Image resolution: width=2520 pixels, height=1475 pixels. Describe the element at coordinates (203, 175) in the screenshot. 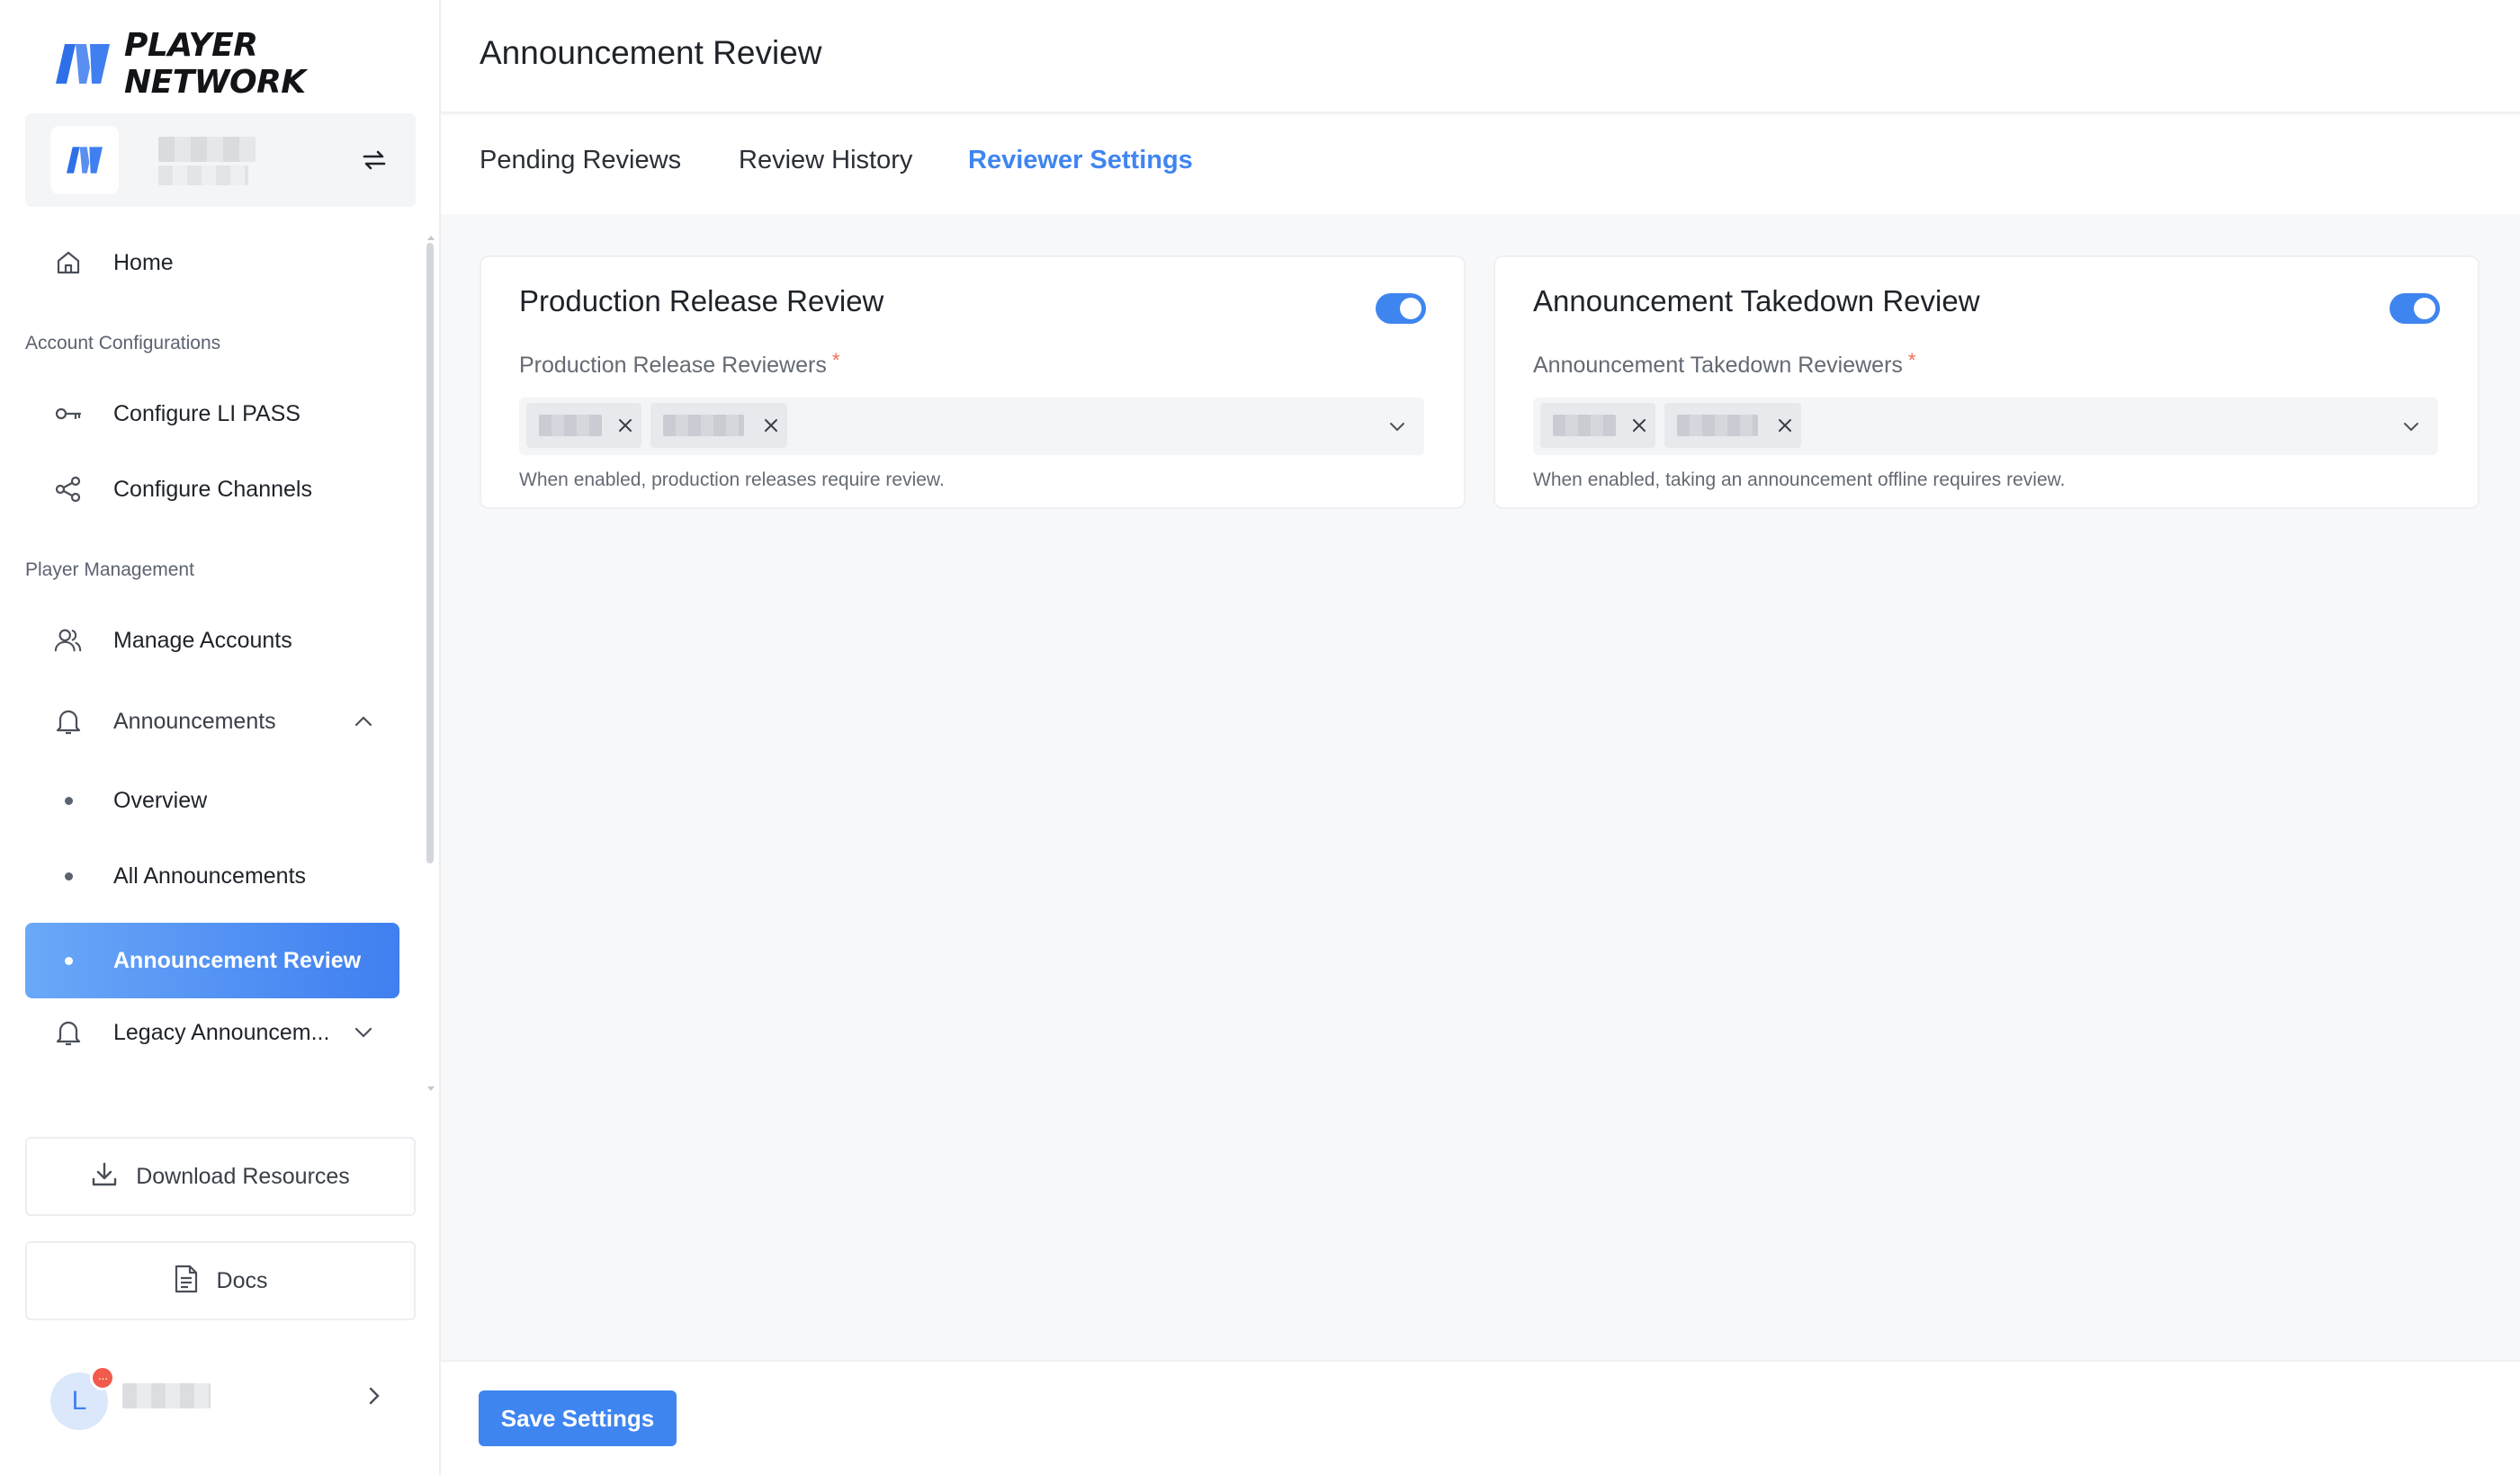

I see `workspace-subtitle` at that location.